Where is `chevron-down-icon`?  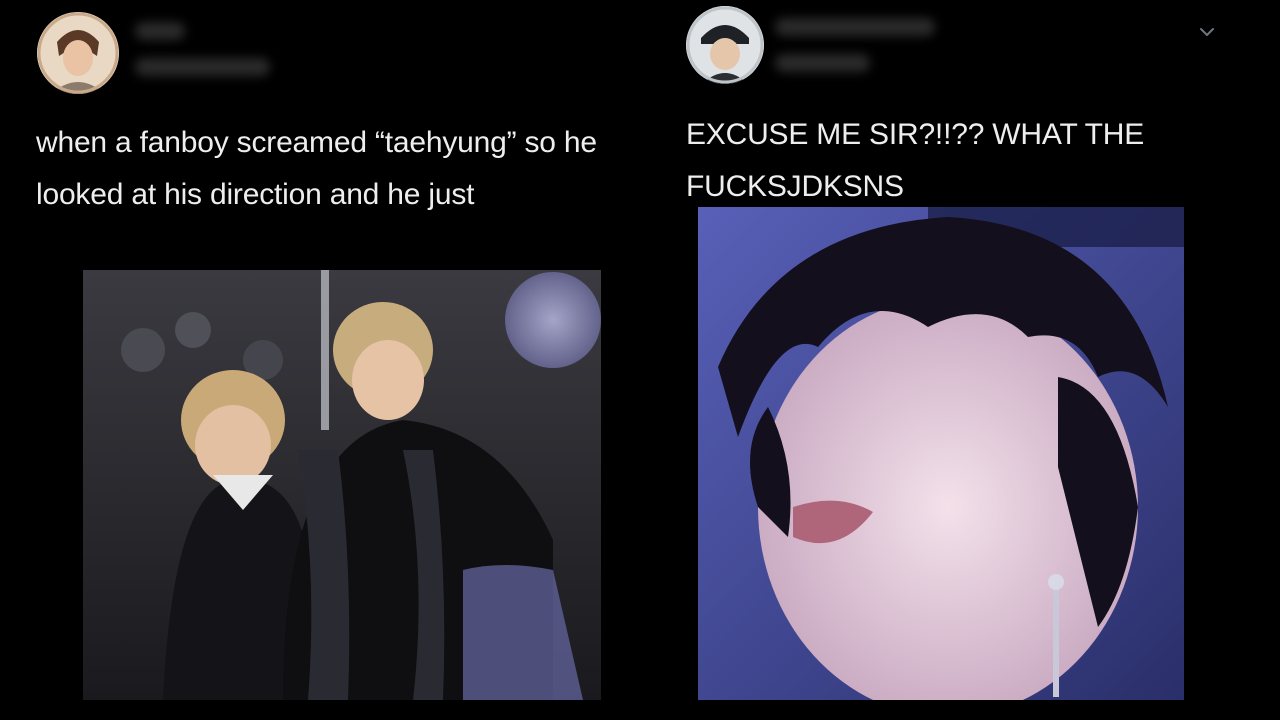
chevron-down-icon is located at coordinates (1207, 32).